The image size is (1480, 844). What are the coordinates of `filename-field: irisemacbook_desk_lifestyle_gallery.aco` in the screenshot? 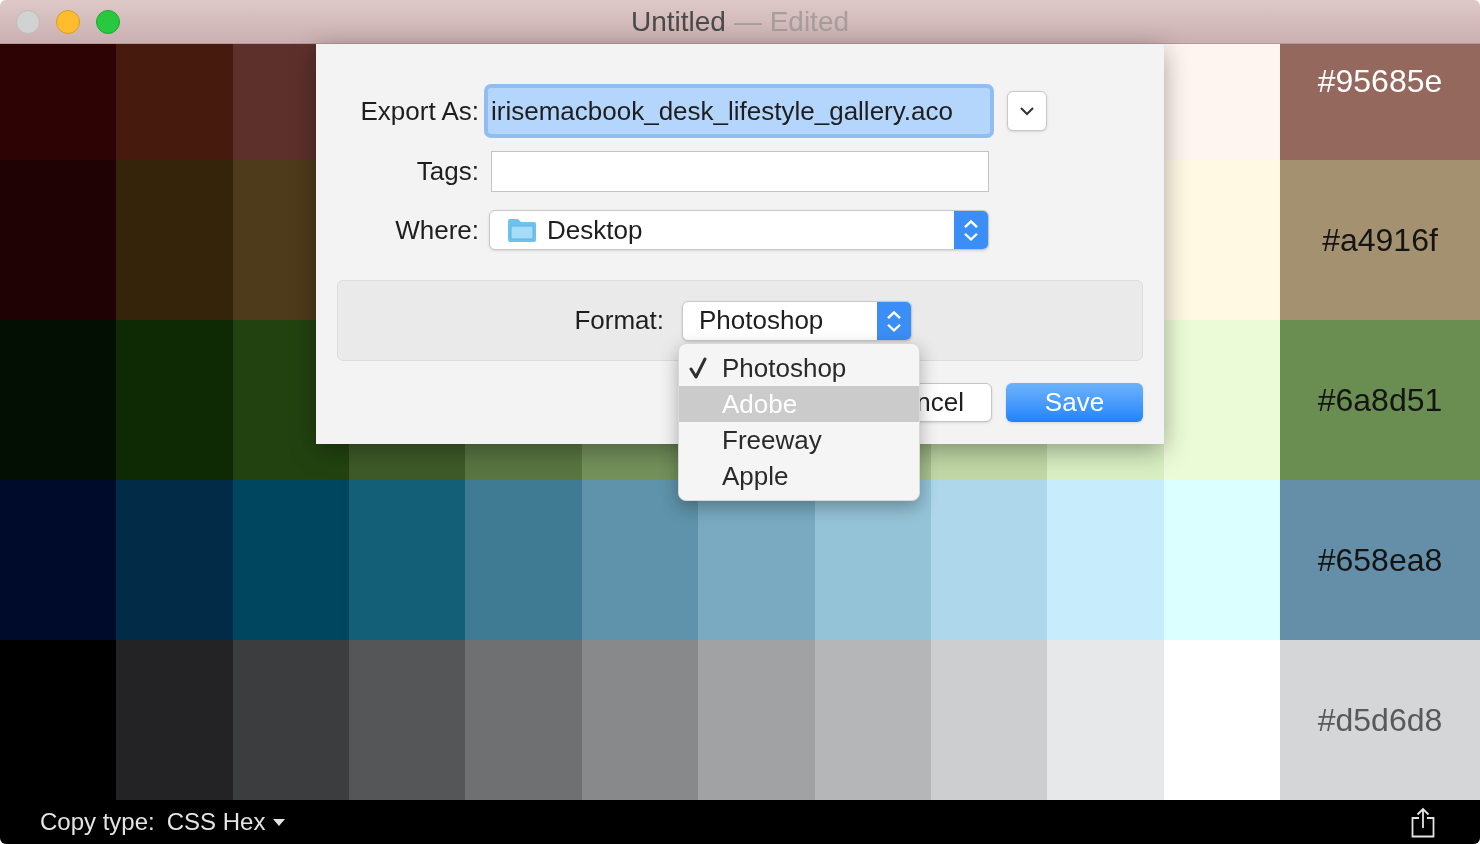 It's located at (739, 111).